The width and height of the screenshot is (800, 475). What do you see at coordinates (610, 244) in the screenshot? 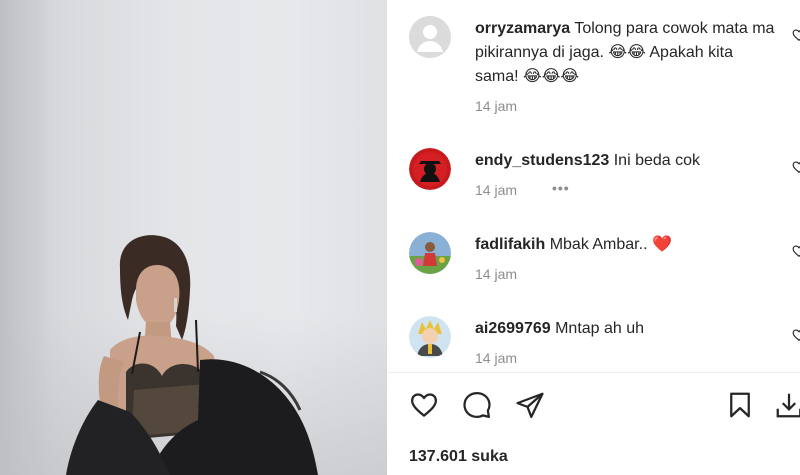
I see `comment-body: Mbak Ambar.. ❤️` at bounding box center [610, 244].